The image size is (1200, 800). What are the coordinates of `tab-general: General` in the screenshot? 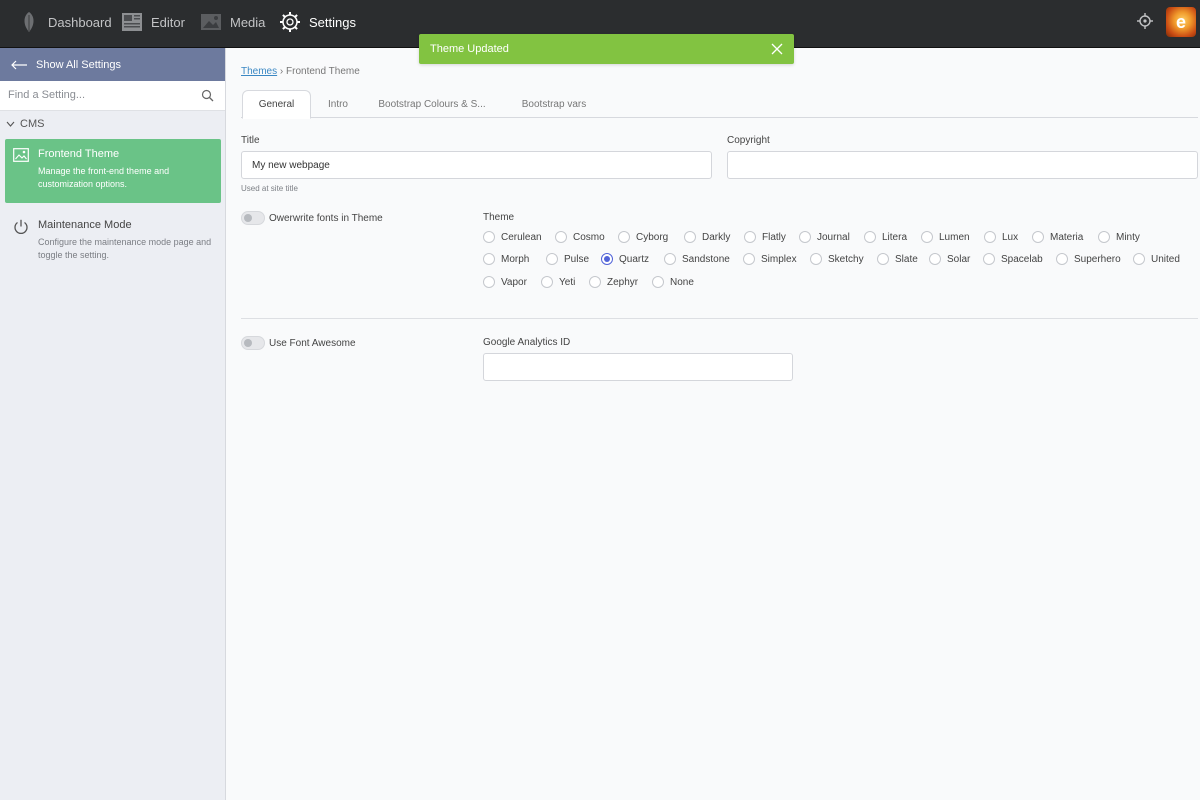 It's located at (276, 104).